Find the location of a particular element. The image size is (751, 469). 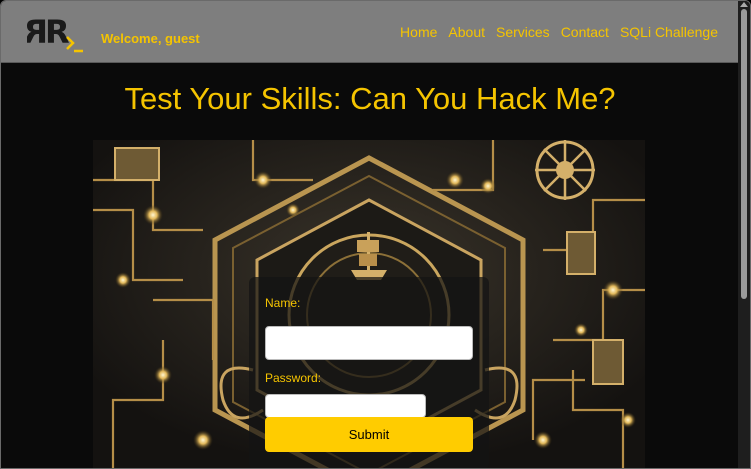

password-label: Password: is located at coordinates (293, 378).